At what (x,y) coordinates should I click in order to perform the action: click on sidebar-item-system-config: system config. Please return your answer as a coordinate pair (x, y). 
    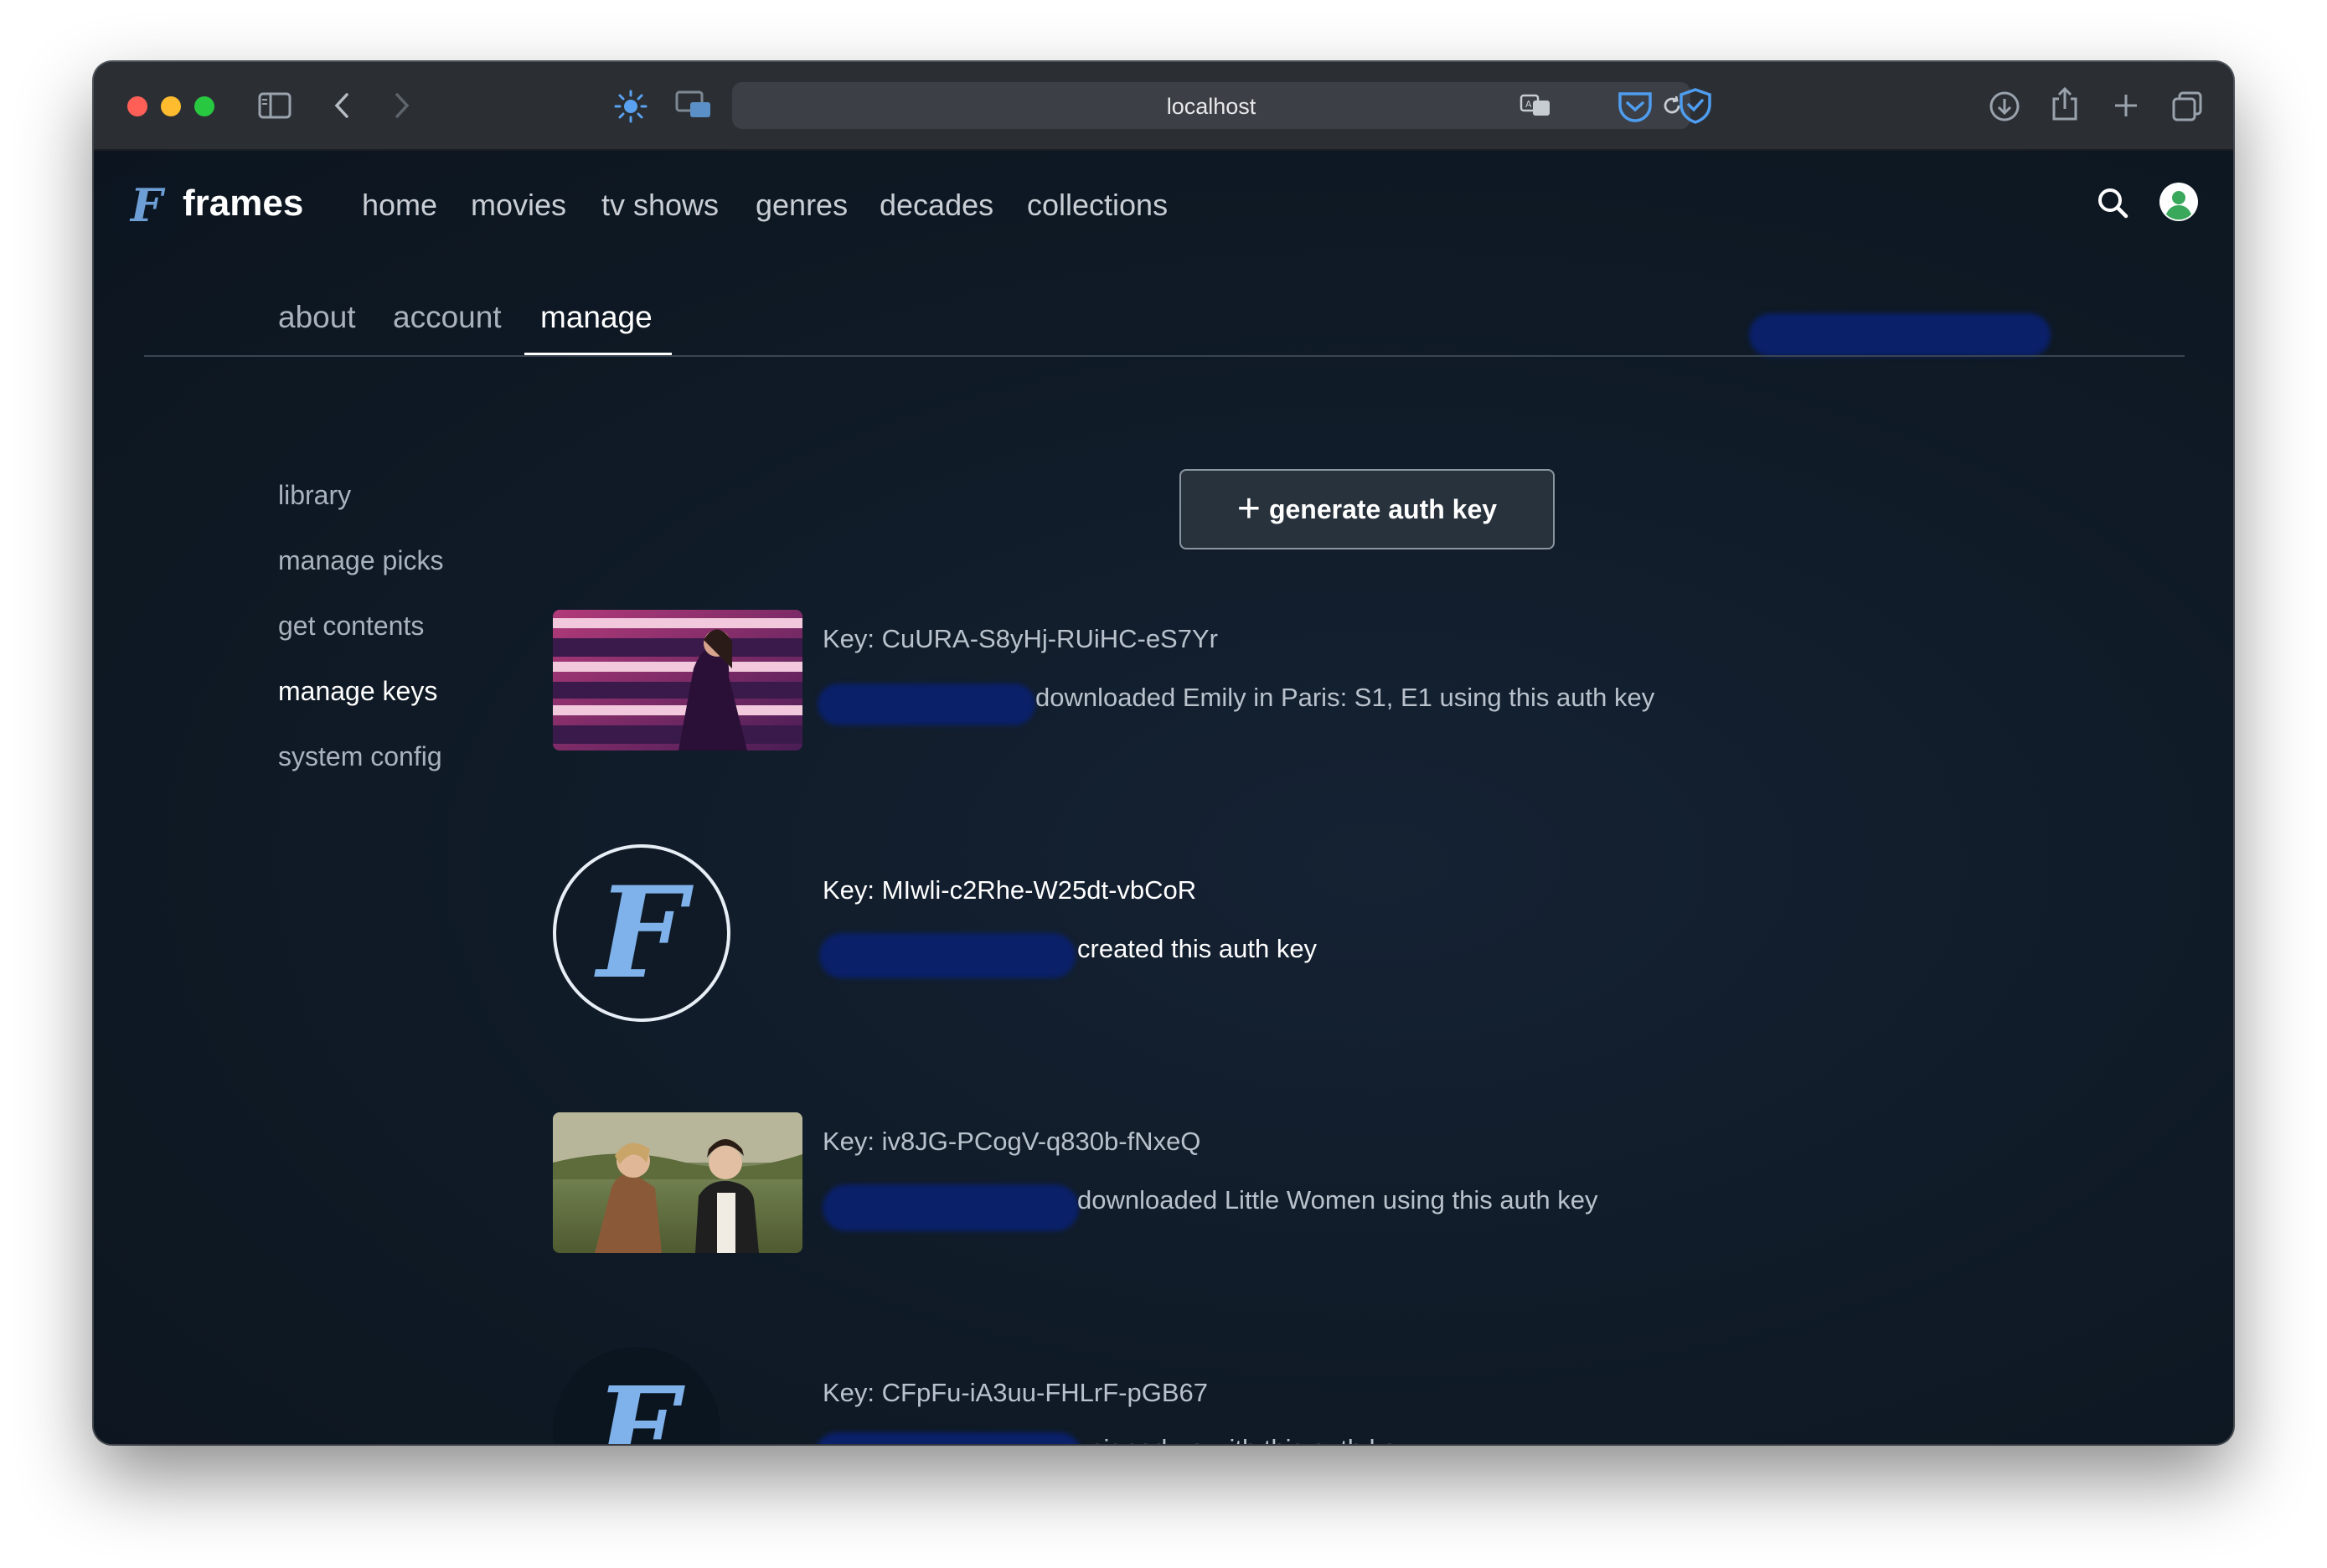
    Looking at the image, I should click on (360, 757).